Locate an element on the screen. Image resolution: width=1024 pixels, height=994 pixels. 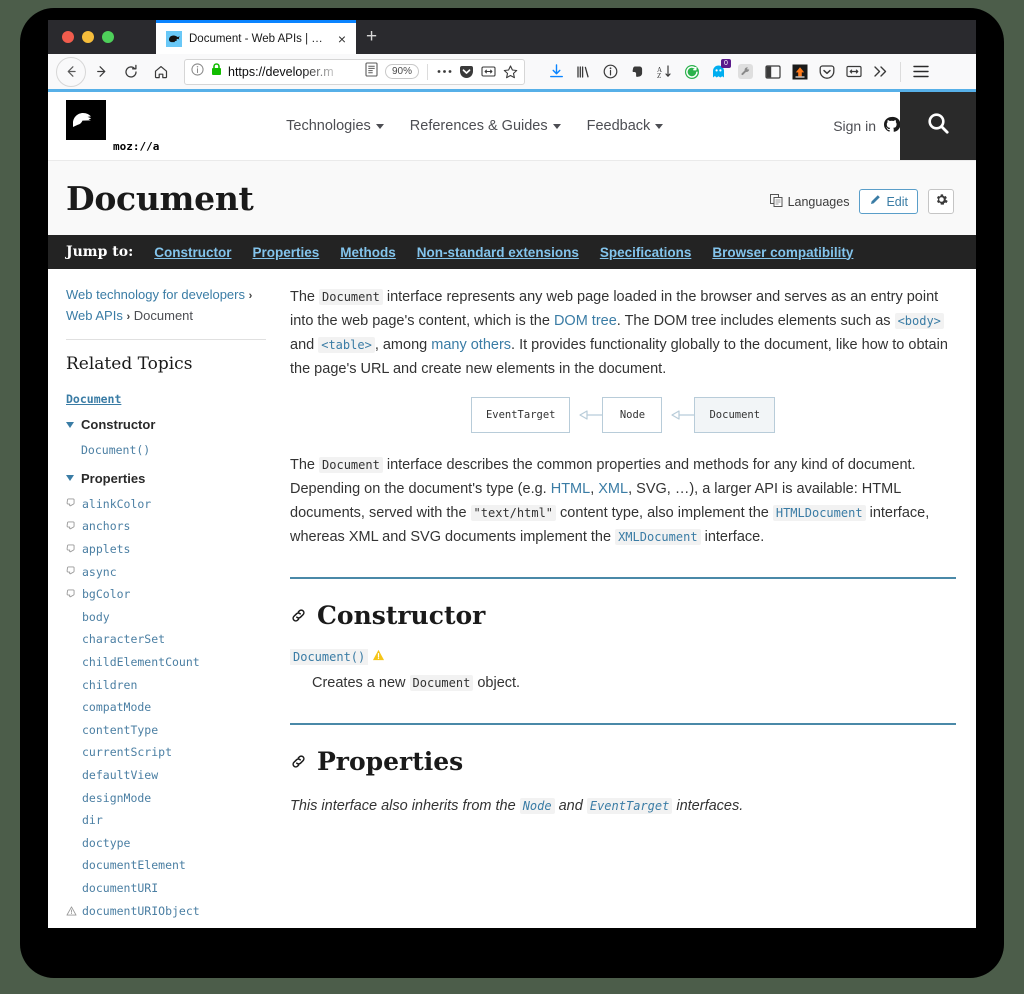
sidebar-item-async: async is located at coordinates (166, 571).